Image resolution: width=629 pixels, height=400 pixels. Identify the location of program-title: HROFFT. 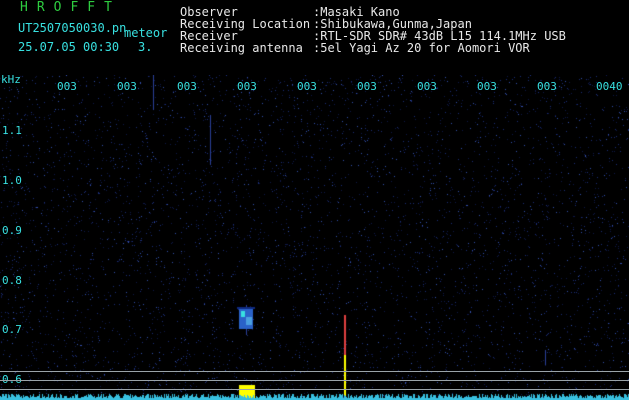
(70, 7).